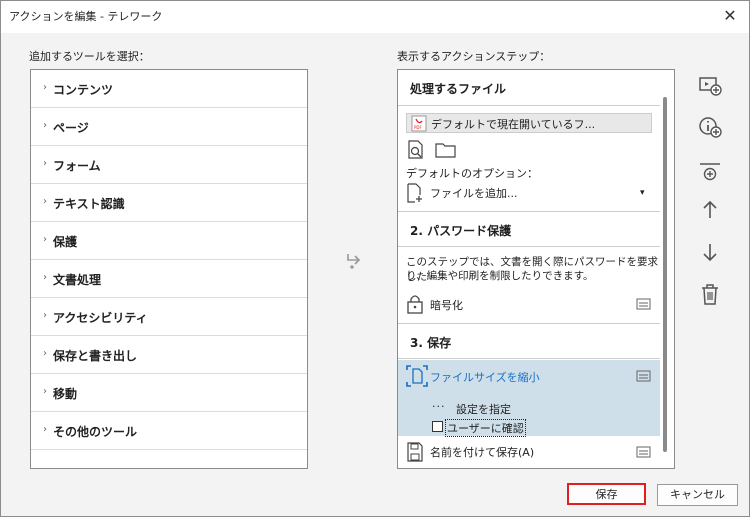 The image size is (750, 517). What do you see at coordinates (485, 377) in the screenshot?
I see `step-reduce-size-label: ファイルサイズを縮小` at bounding box center [485, 377].